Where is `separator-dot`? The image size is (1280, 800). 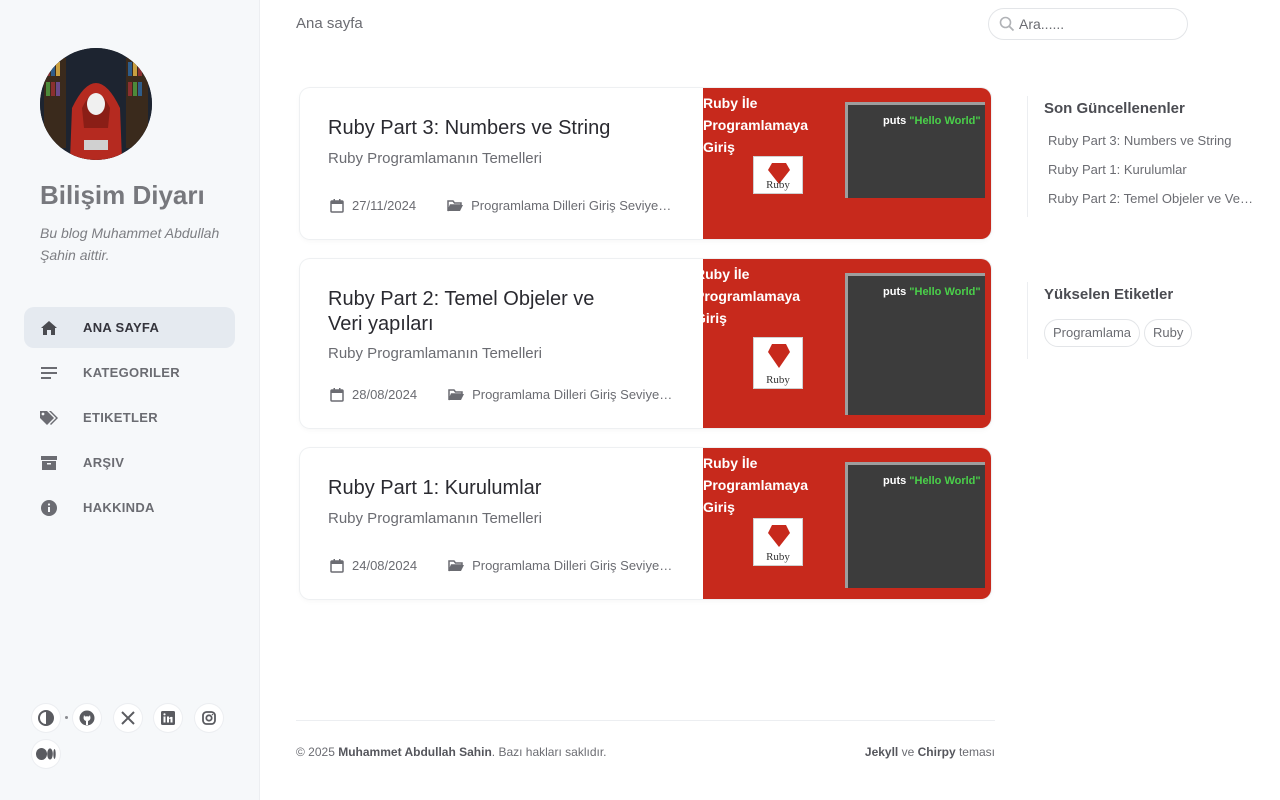
separator-dot is located at coordinates (66, 717).